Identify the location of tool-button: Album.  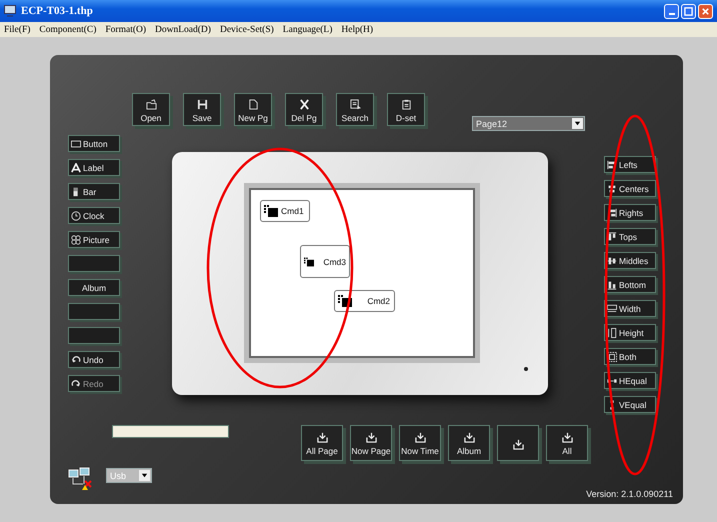
(94, 287).